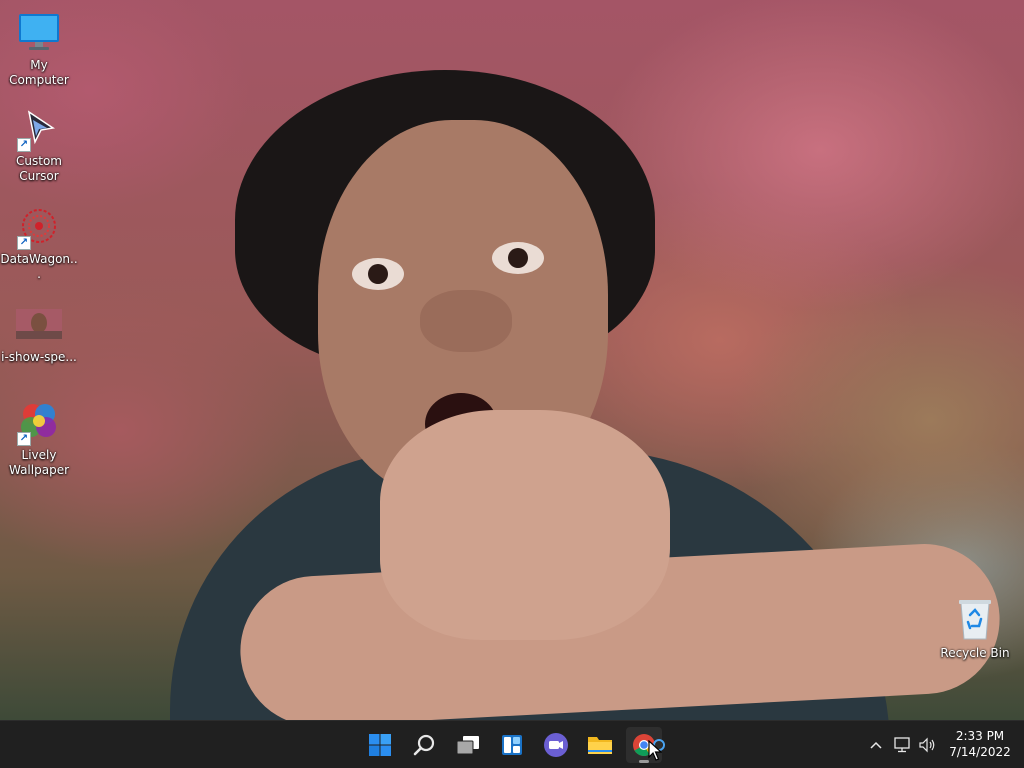  I want to click on task-view-button, so click(468, 745).